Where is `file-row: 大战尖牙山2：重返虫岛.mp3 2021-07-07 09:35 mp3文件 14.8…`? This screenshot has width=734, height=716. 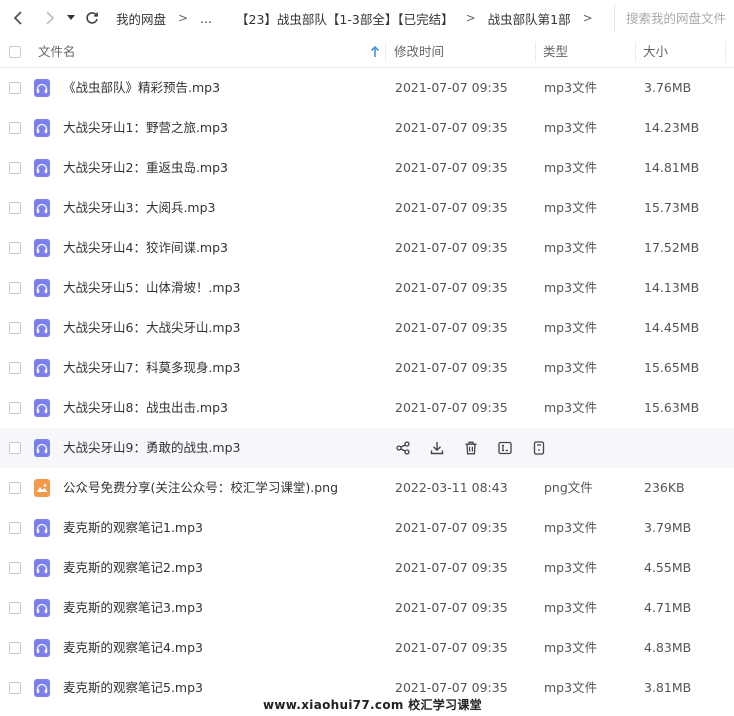 file-row: 大战尖牙山2：重返虫岛.mp3 2021-07-07 09:35 mp3文件 14.8… is located at coordinates (367, 168).